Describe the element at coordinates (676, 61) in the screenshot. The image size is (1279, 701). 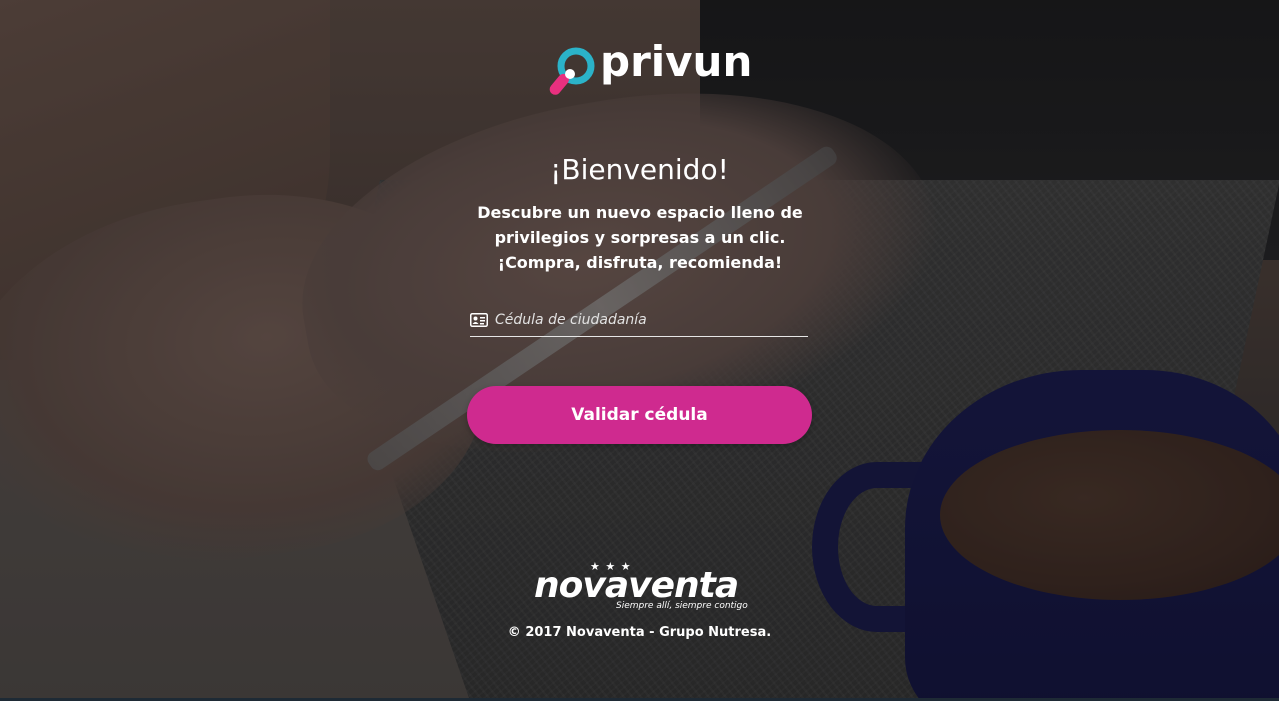
I see `brand-name: privun` at that location.